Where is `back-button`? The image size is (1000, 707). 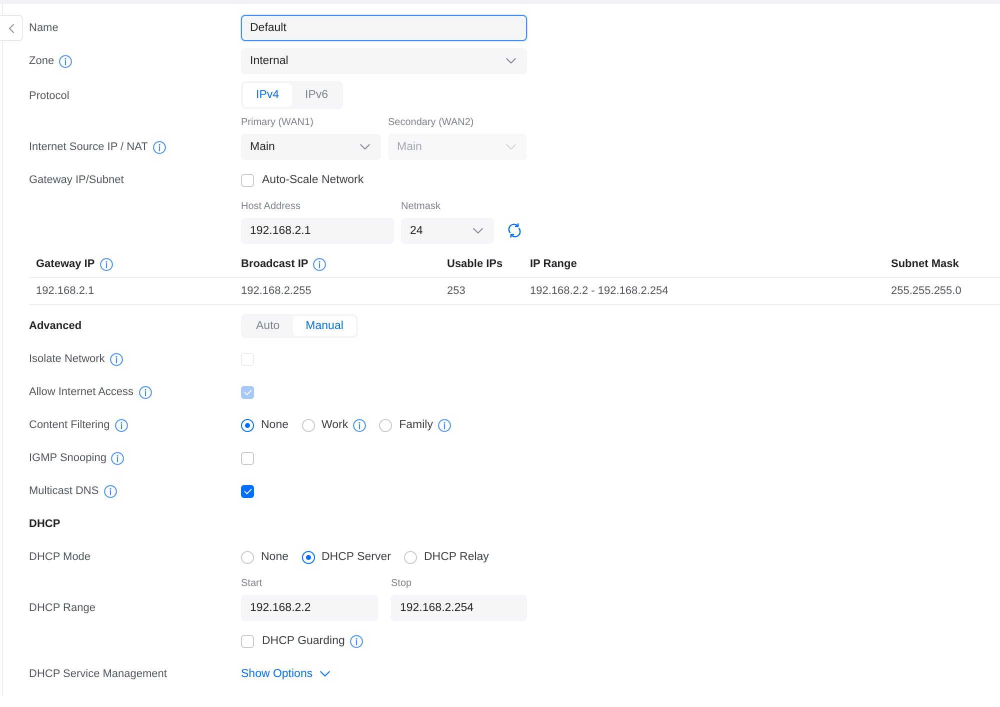
back-button is located at coordinates (11, 28).